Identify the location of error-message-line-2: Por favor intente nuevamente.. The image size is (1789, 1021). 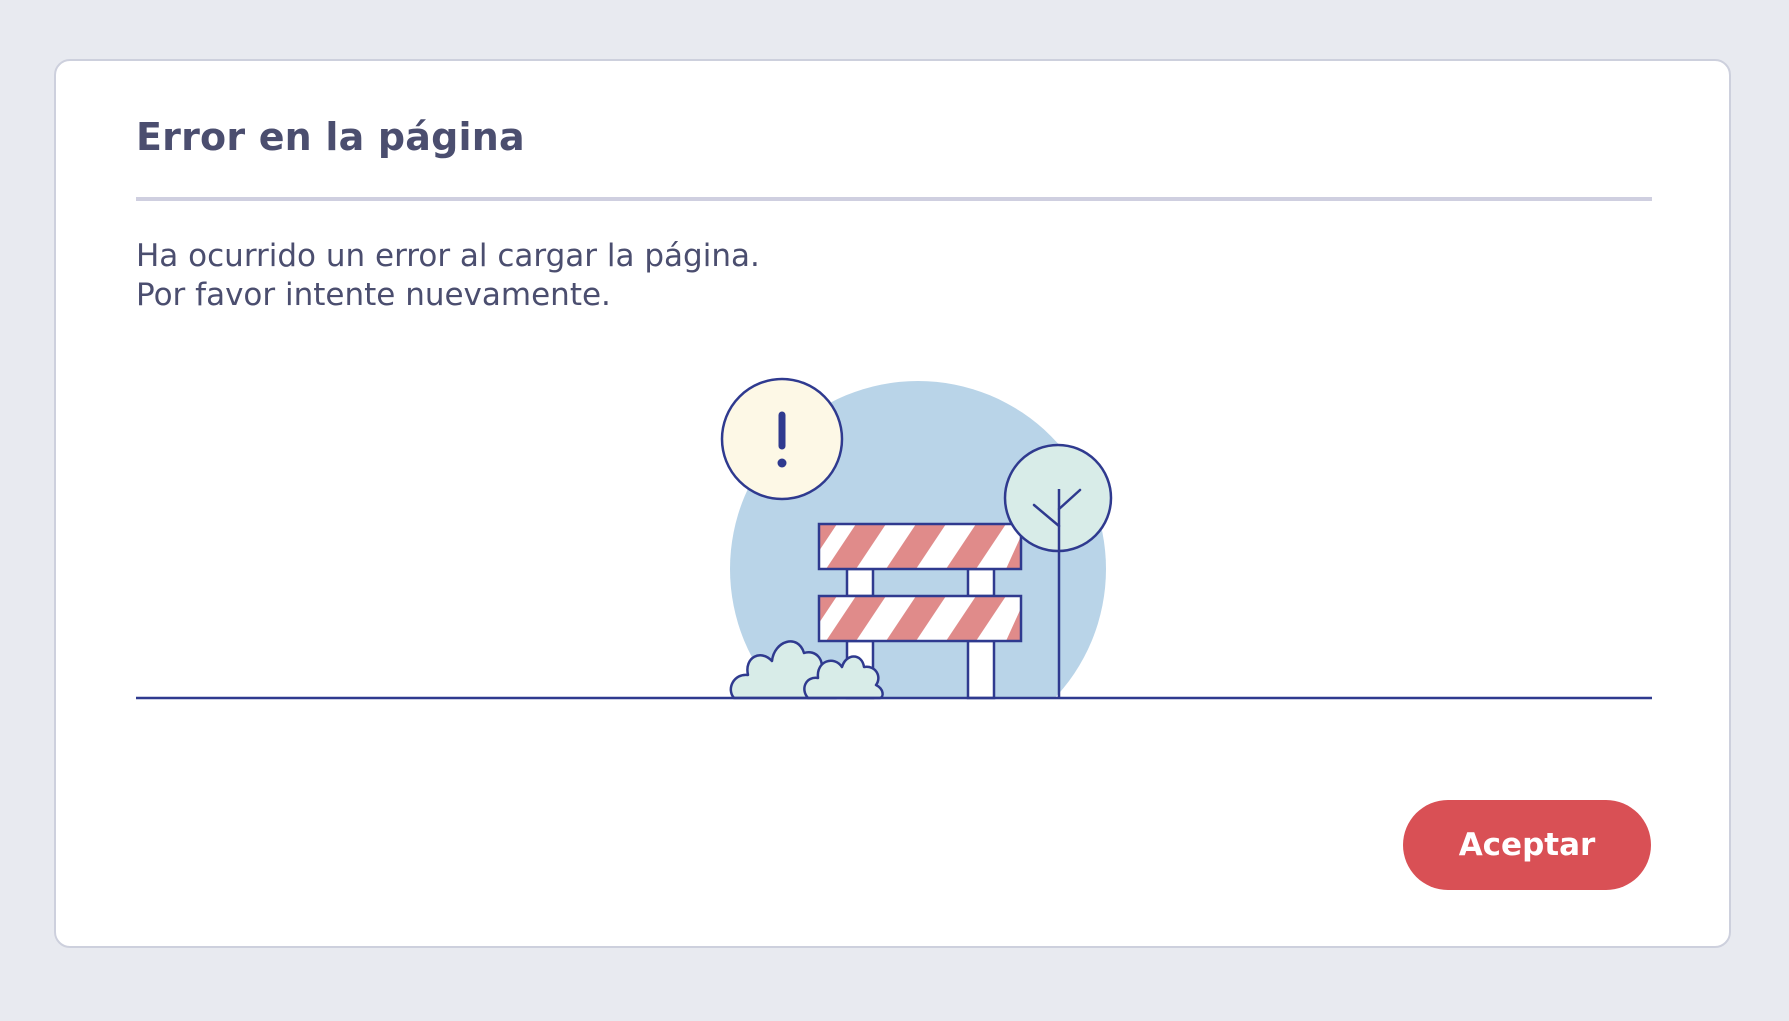
(373, 295).